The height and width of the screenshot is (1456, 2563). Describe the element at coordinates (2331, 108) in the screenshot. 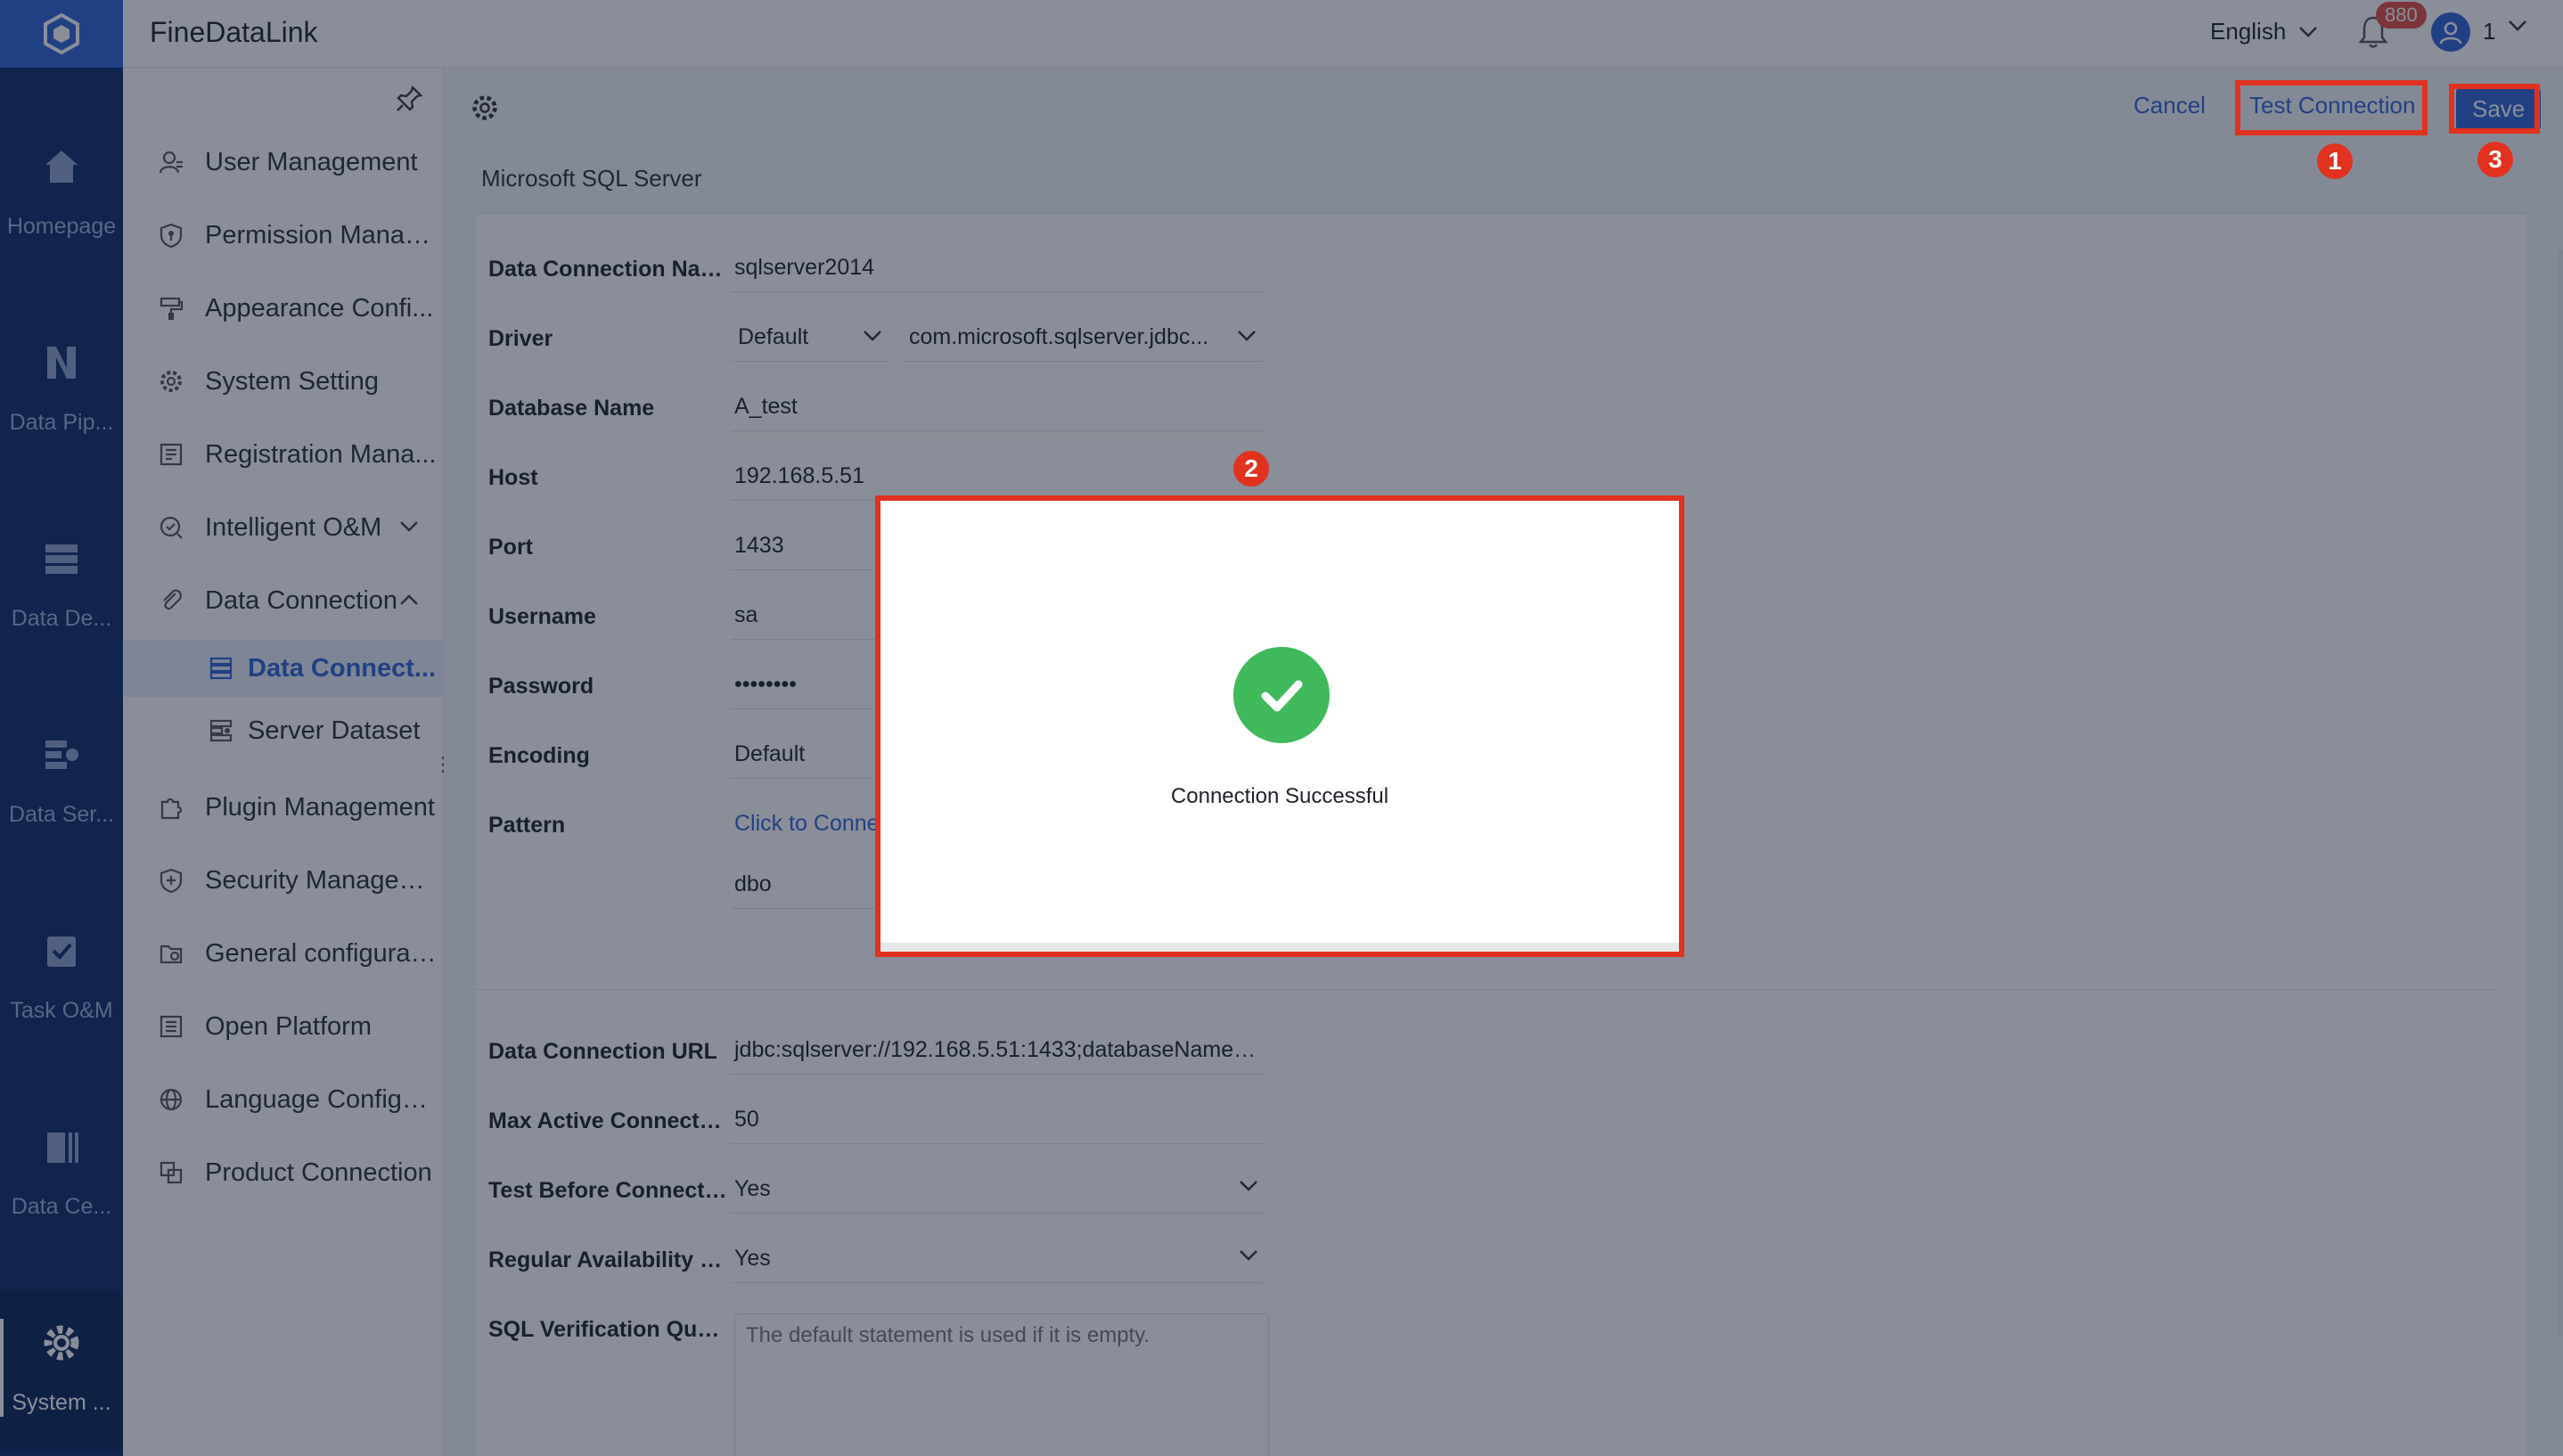

I see `annotation-box-test-connection` at that location.